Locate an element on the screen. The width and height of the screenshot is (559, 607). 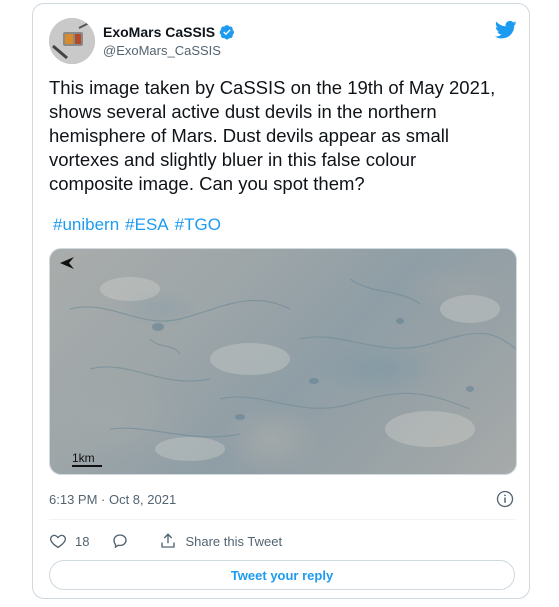
author-name-row: ExoMars CaSSIS is located at coordinates (169, 32).